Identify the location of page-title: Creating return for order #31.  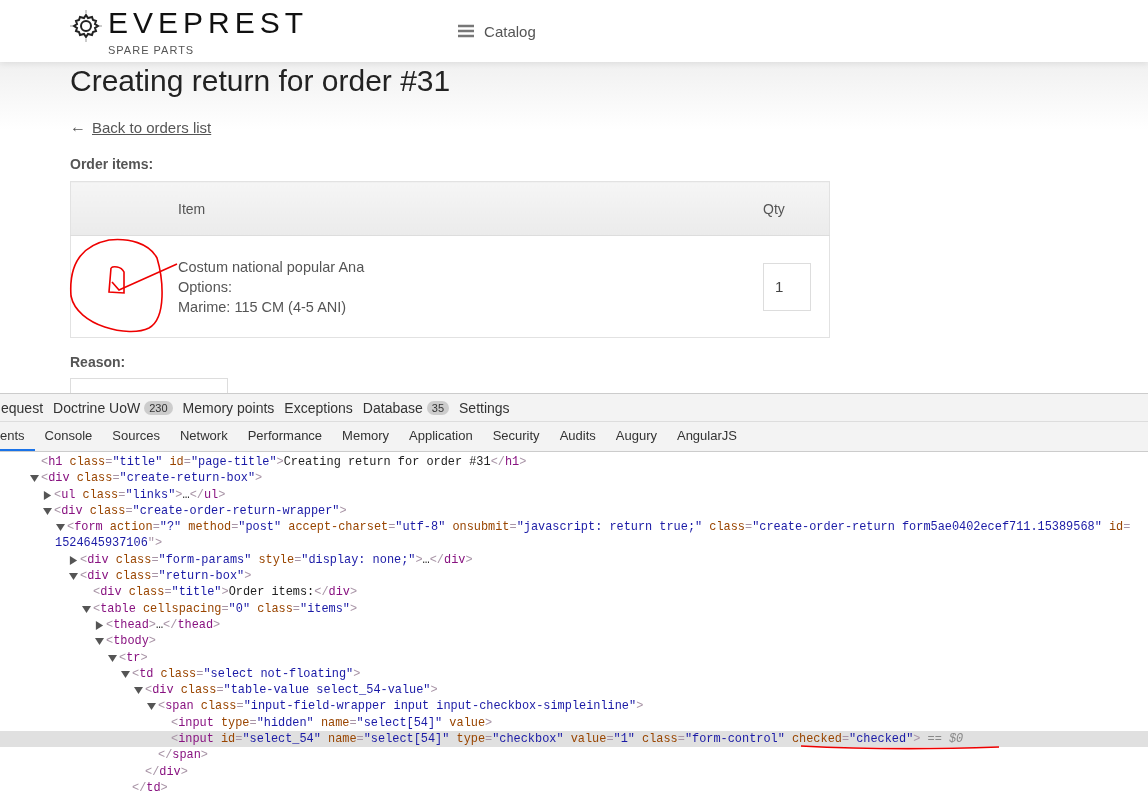
(260, 81).